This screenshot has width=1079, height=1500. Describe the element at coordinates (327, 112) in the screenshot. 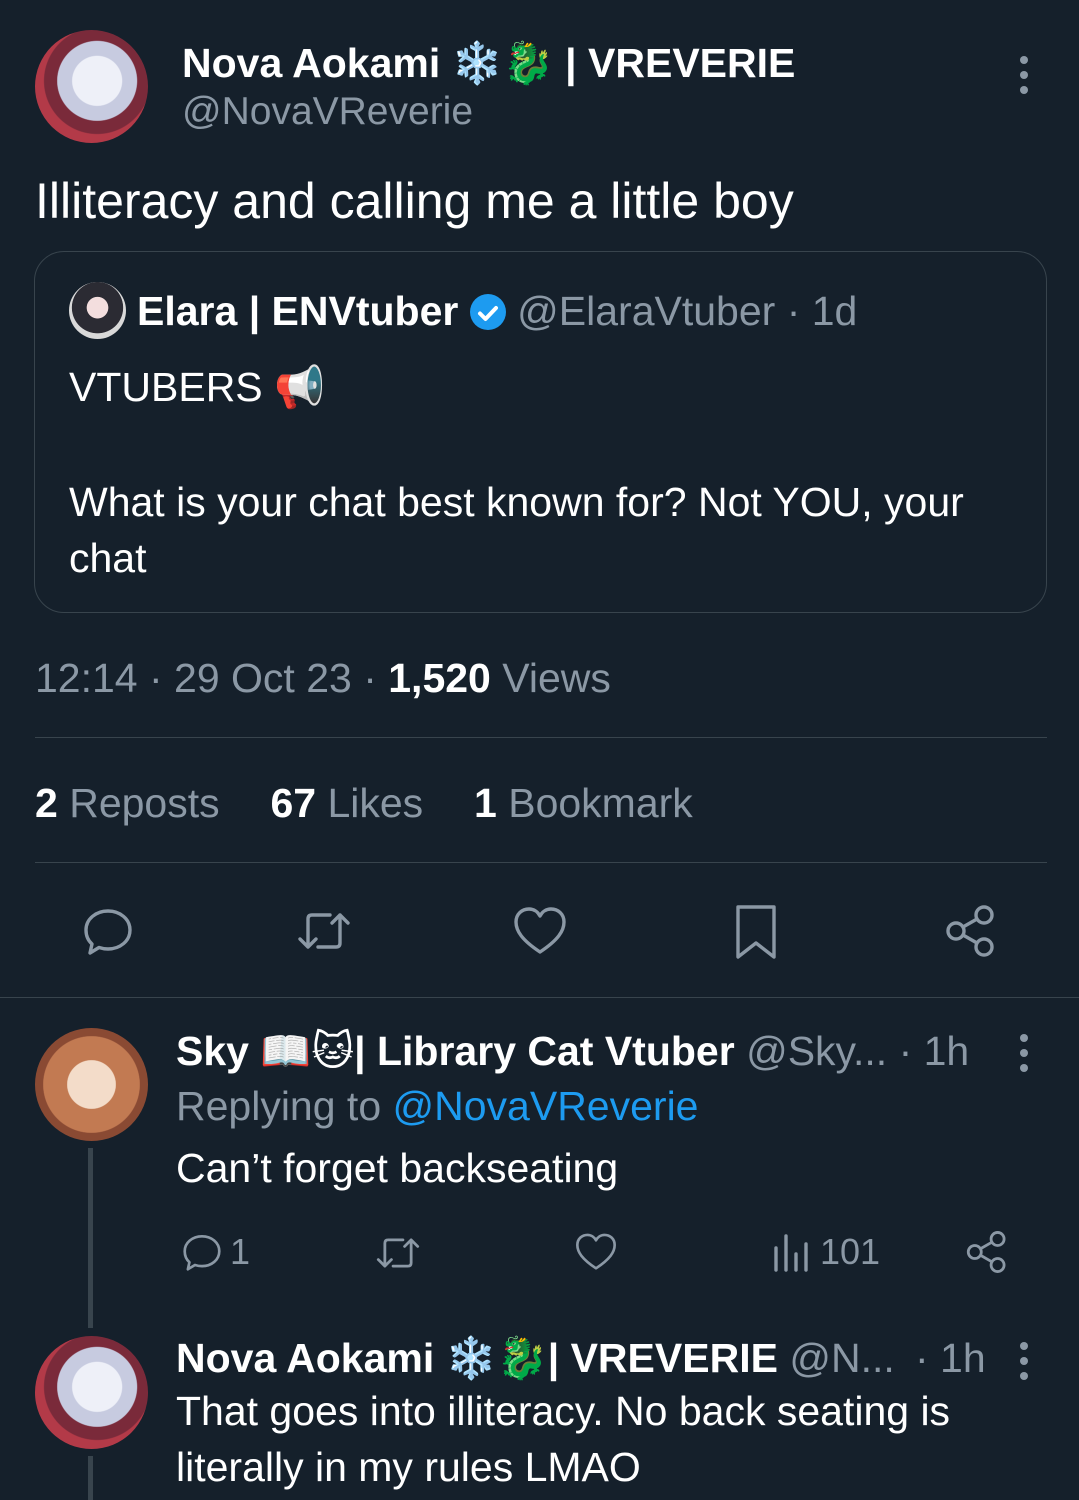

I see `main-author-handle: @NovaVReverie` at that location.